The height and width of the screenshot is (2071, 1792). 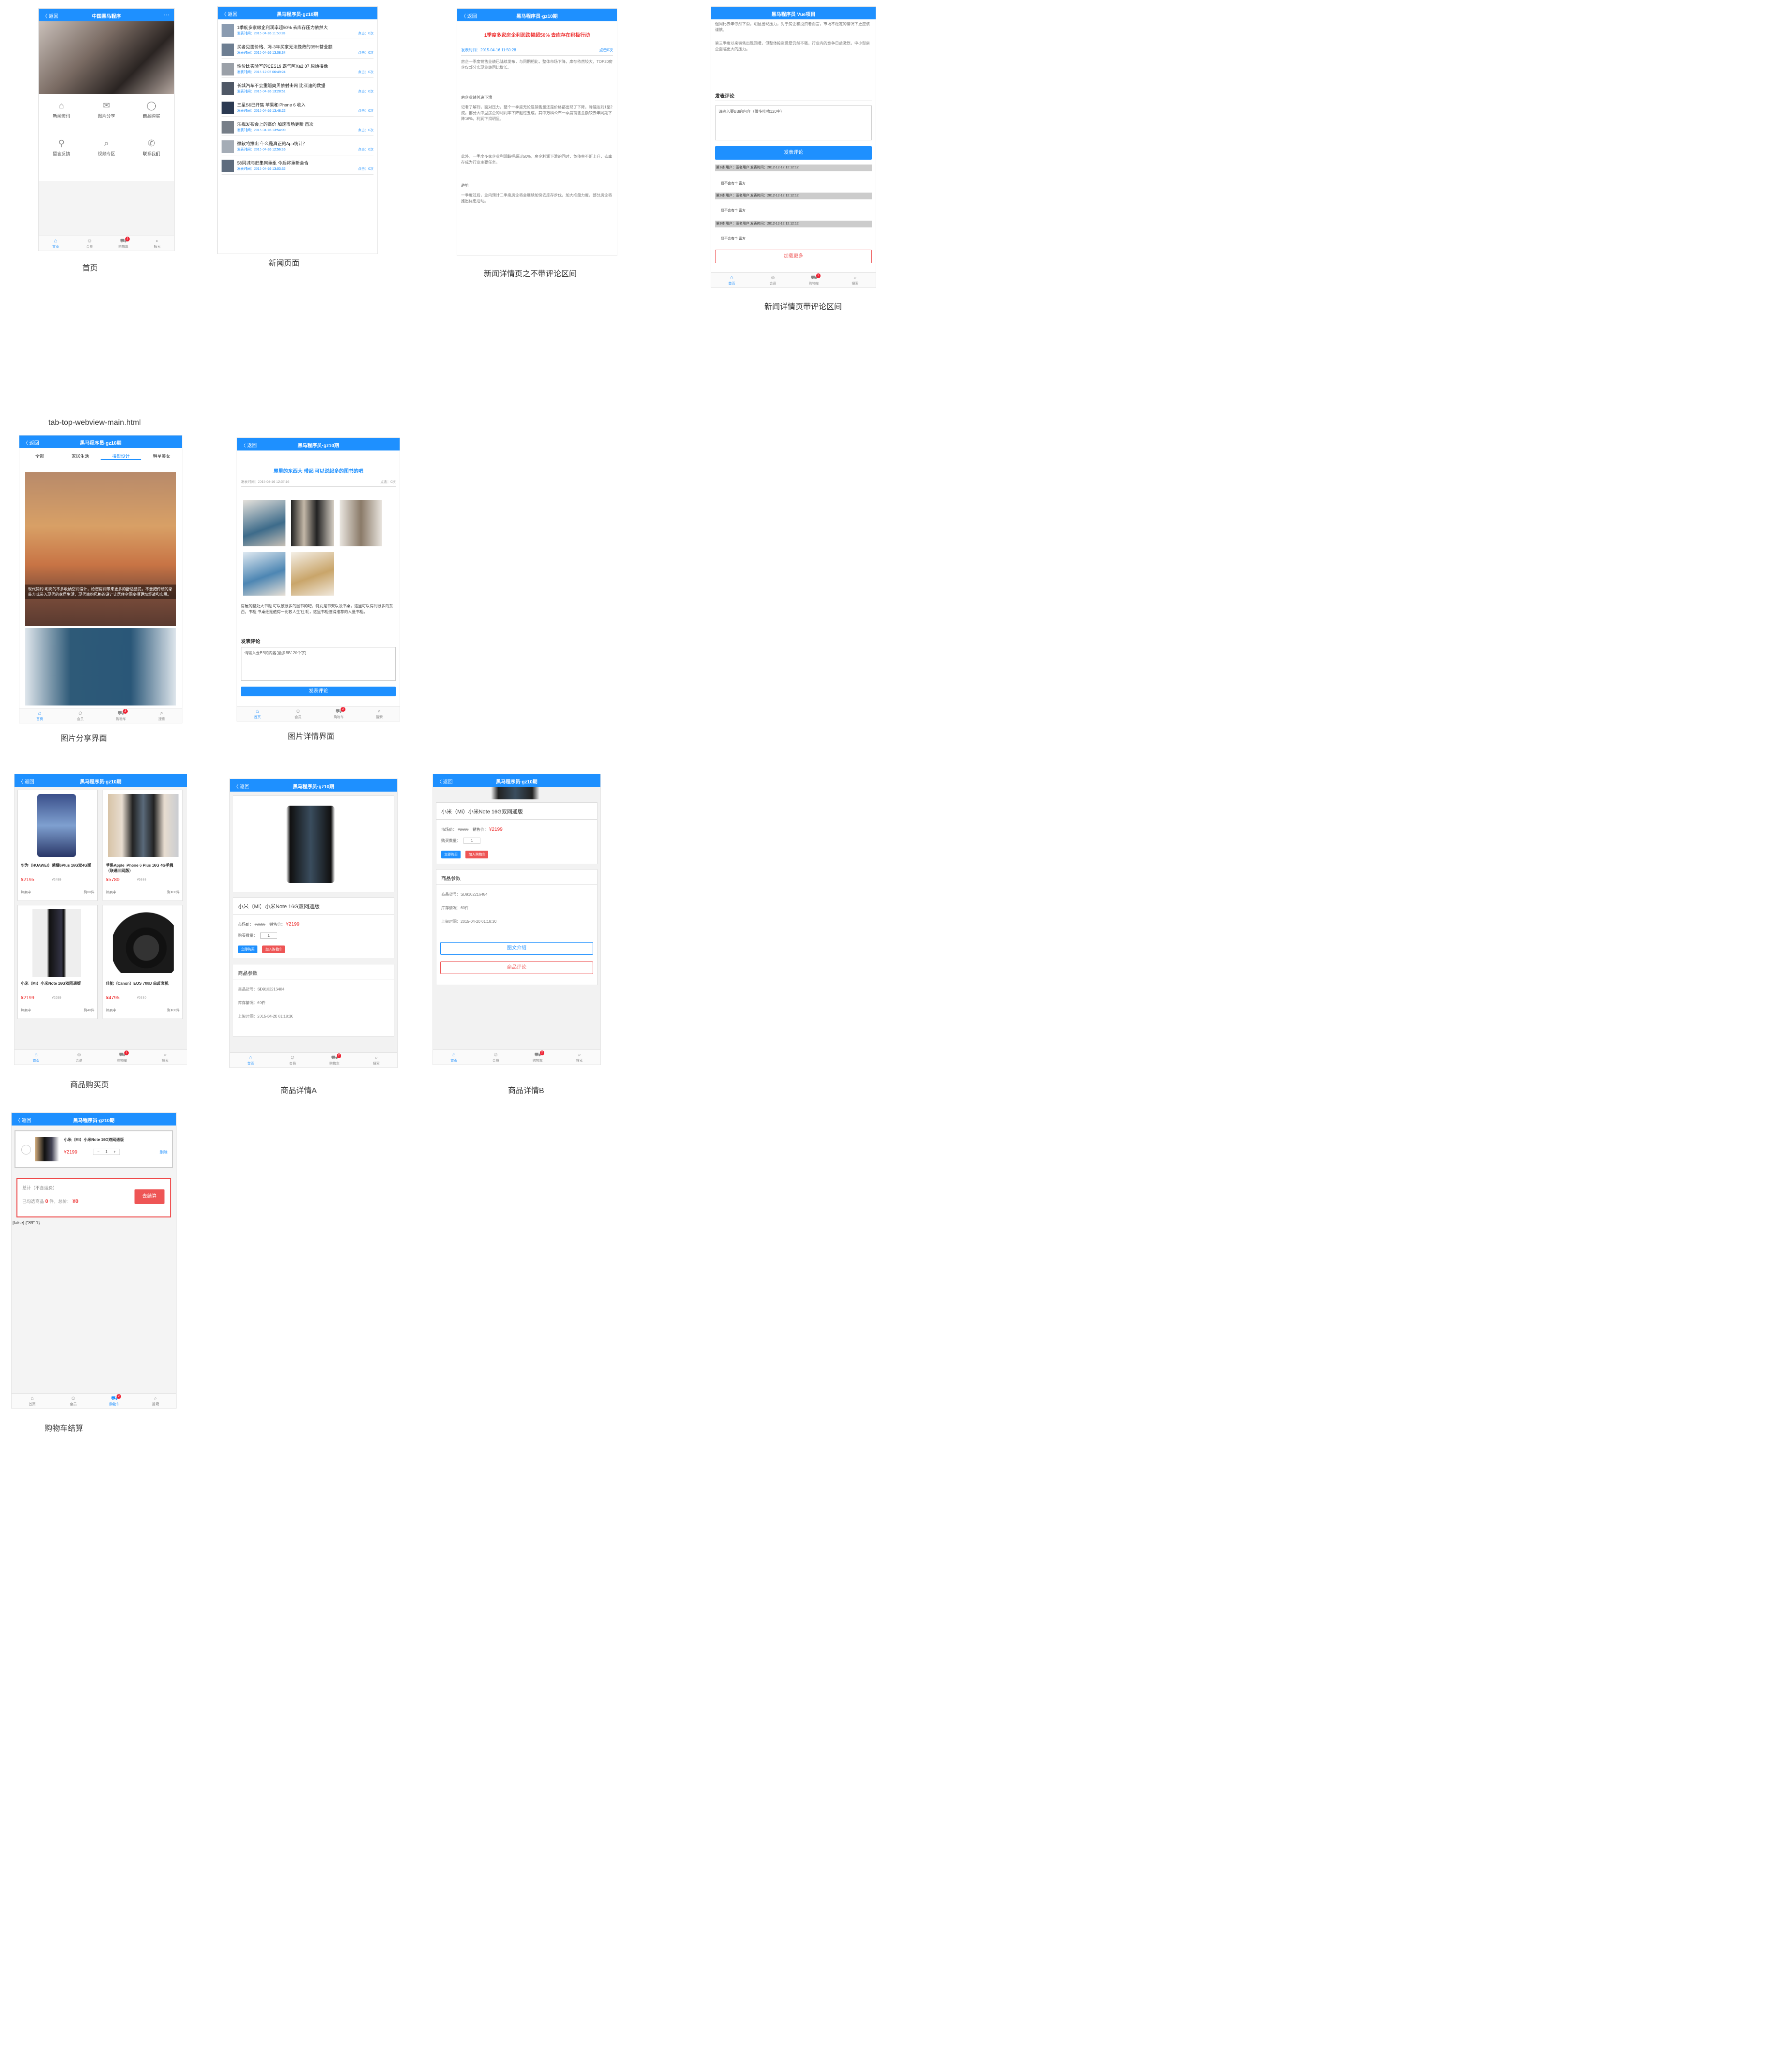 What do you see at coordinates (516, 967) in the screenshot?
I see `goods-reviews-button: 商品评论` at bounding box center [516, 967].